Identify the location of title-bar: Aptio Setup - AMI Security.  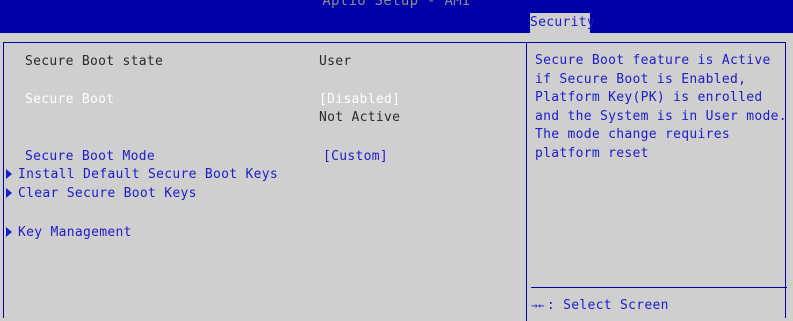
(396, 16).